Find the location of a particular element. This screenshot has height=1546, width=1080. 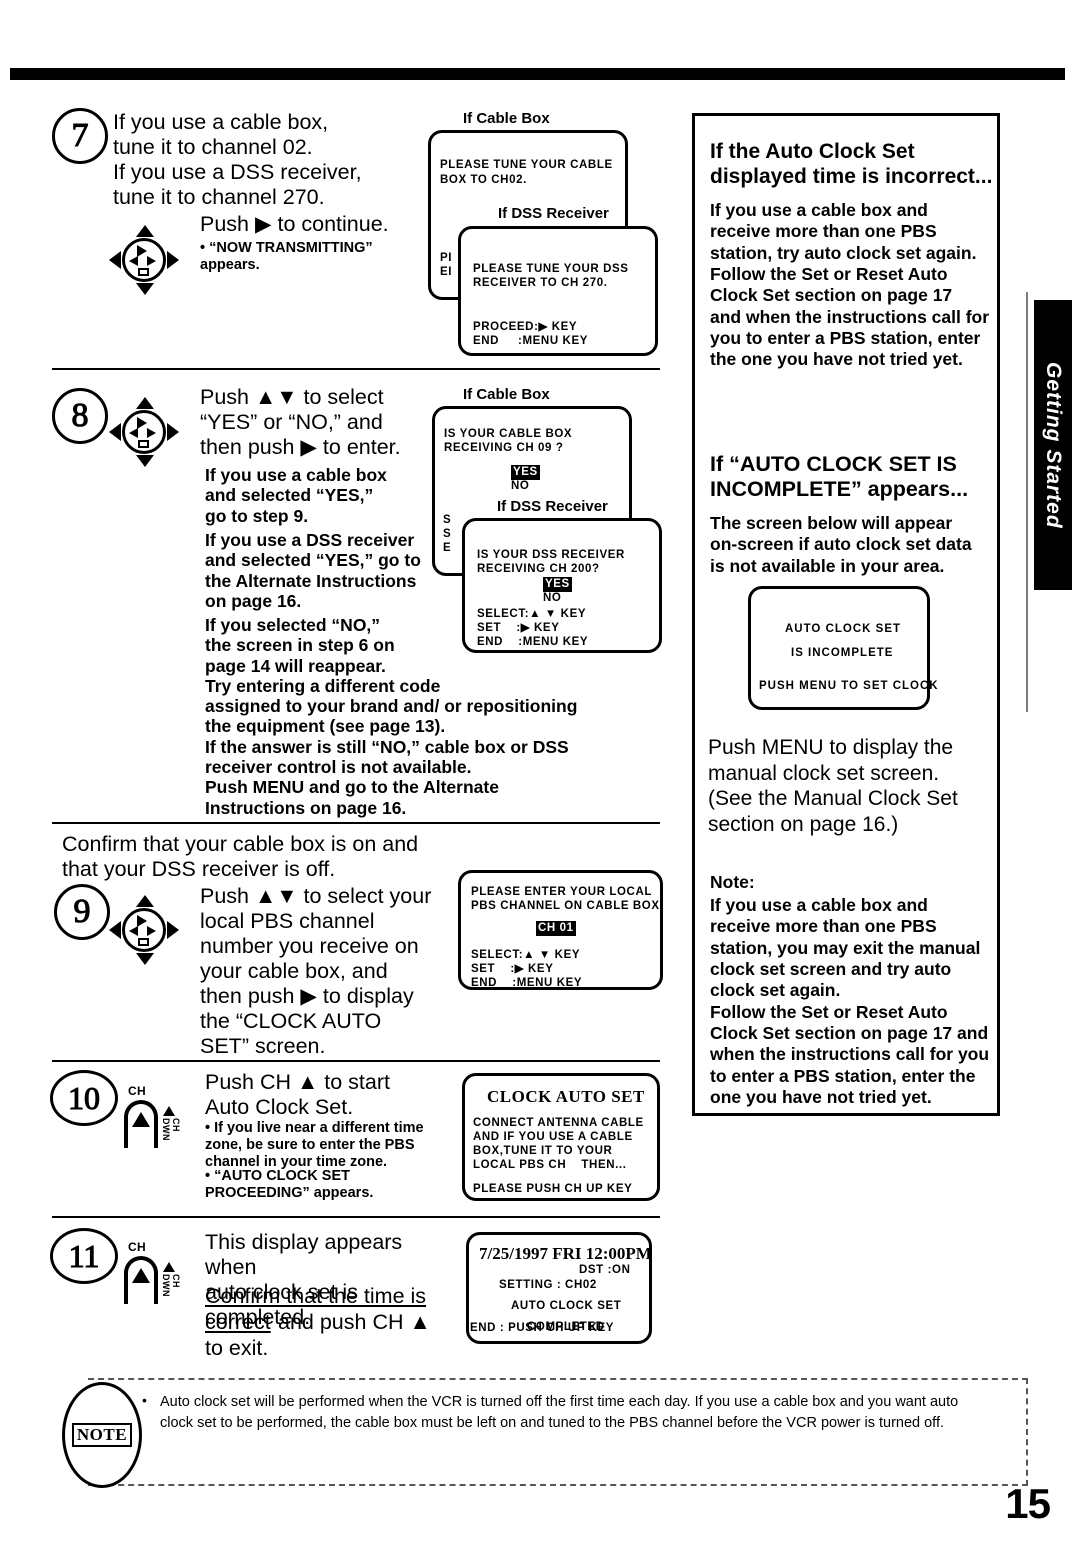

screen-line: PLEASE TUNE YOUR CABLE is located at coordinates (526, 165).